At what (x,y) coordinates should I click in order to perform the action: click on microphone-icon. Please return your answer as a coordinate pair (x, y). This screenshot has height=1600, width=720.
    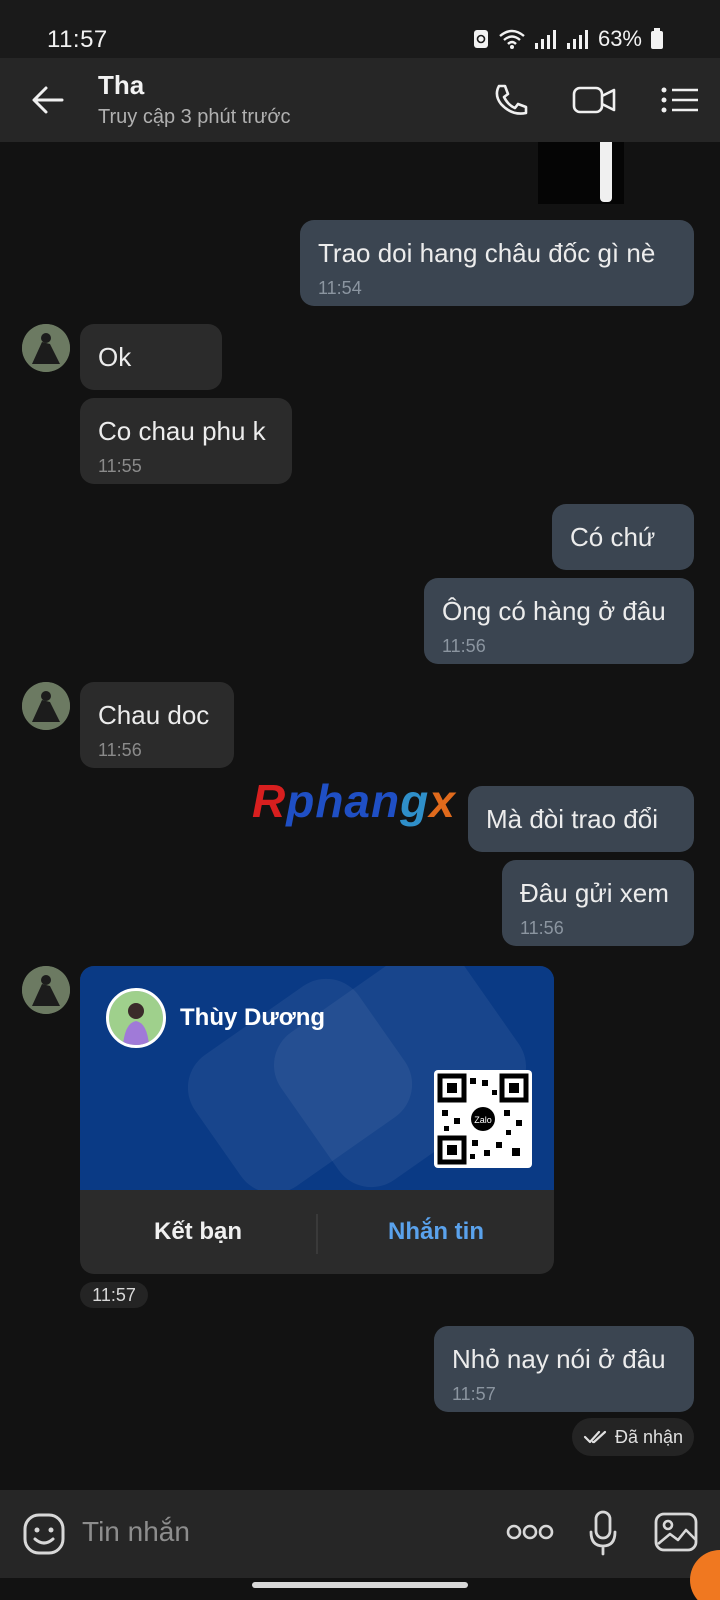
    Looking at the image, I should click on (603, 1533).